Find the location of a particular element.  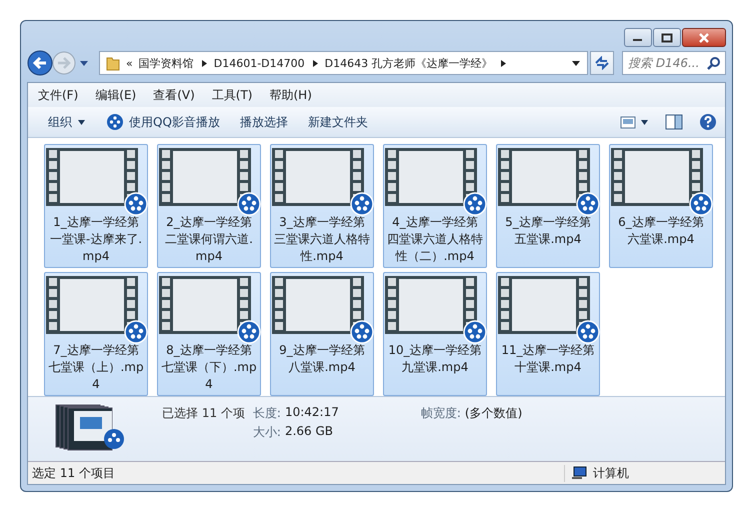

selection-summary: 已选择 11 个项 is located at coordinates (203, 413).